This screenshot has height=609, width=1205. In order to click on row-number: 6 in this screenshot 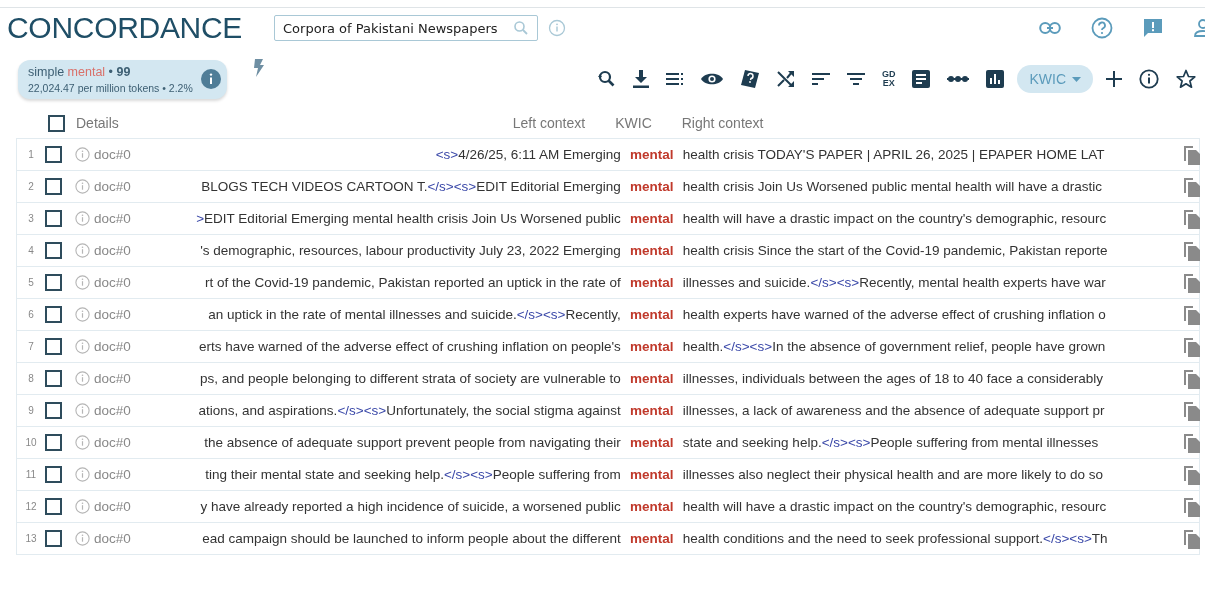, I will do `click(31, 314)`.